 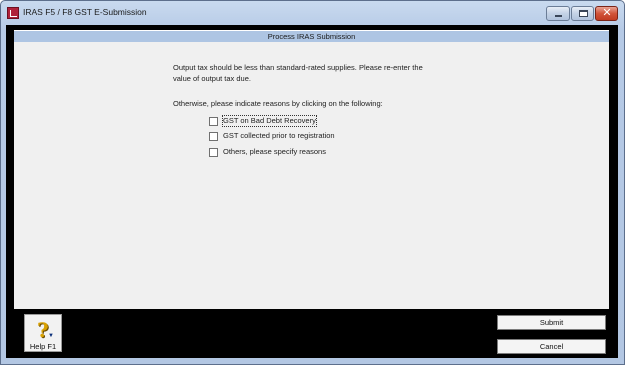 What do you see at coordinates (269, 121) in the screenshot?
I see `checkbox-label: GST on Bad Debt Recovery` at bounding box center [269, 121].